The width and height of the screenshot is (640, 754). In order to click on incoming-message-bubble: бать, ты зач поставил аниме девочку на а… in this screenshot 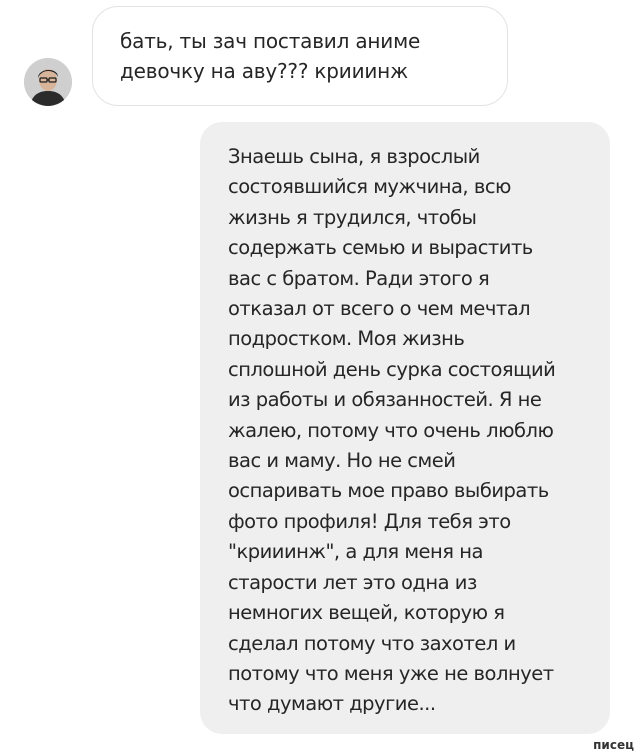, I will do `click(300, 56)`.